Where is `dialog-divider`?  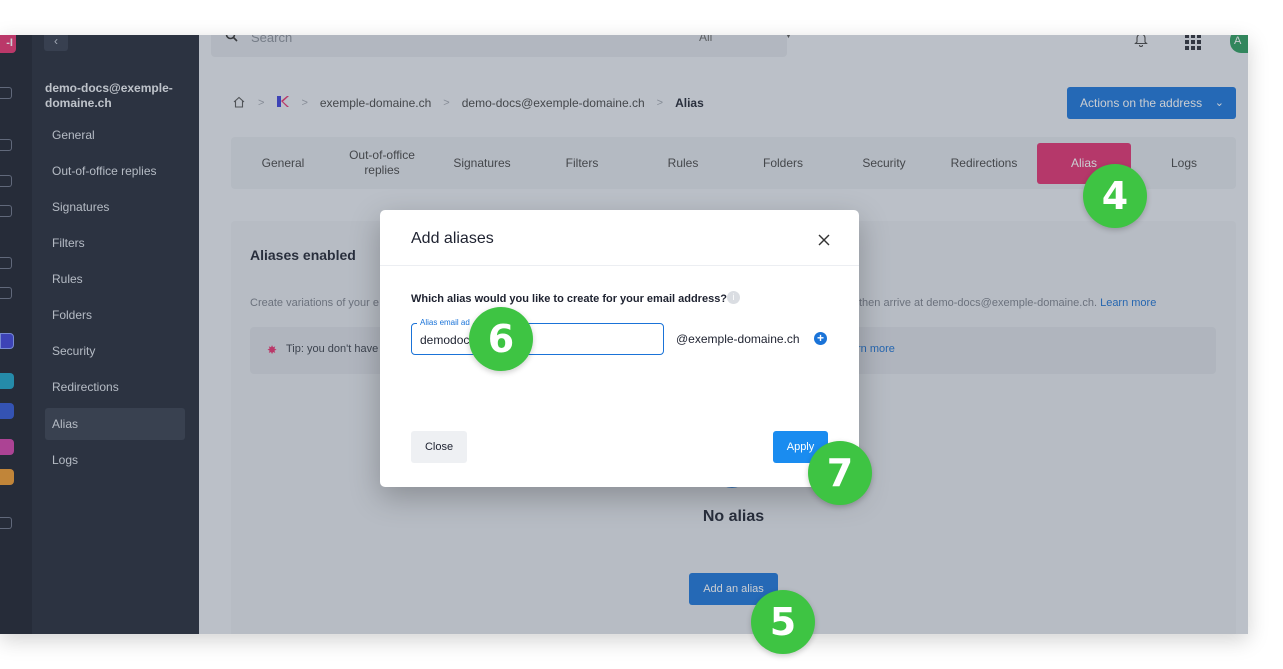
dialog-divider is located at coordinates (619, 265).